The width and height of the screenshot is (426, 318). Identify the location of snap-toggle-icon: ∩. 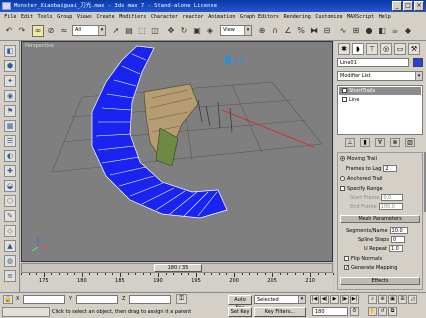
(275, 31).